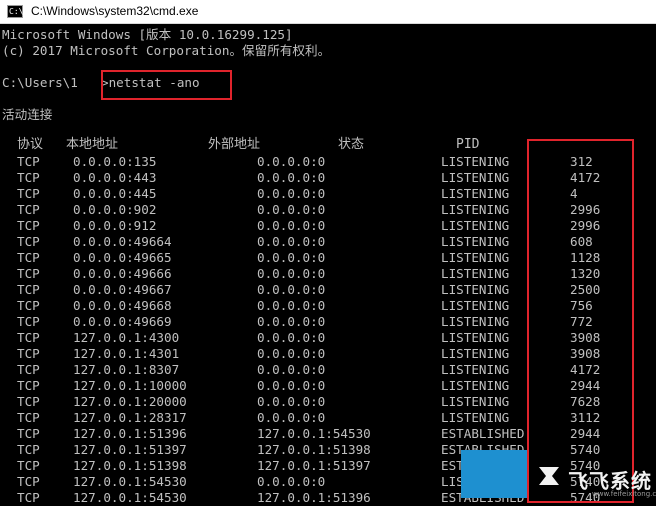 The image size is (656, 506). Describe the element at coordinates (328, 12) in the screenshot. I see `title-bar: C:\ C:\Windows\system32\cmd.exe` at that location.